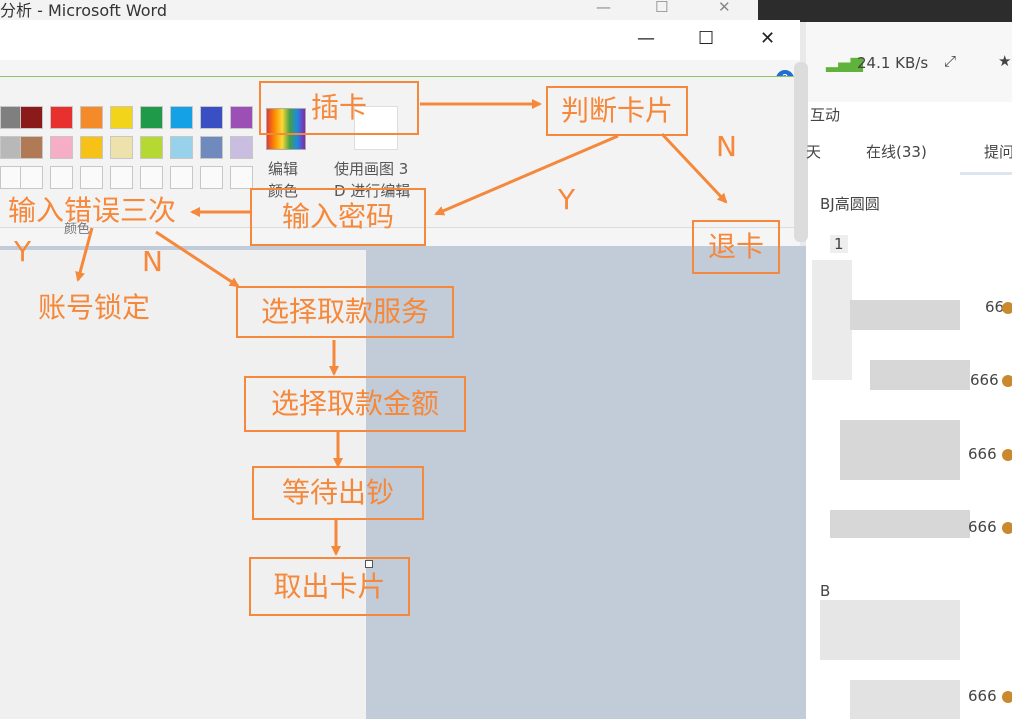  Describe the element at coordinates (92, 210) in the screenshot. I see `node-wrong-three-times: 输入错误三次` at that location.